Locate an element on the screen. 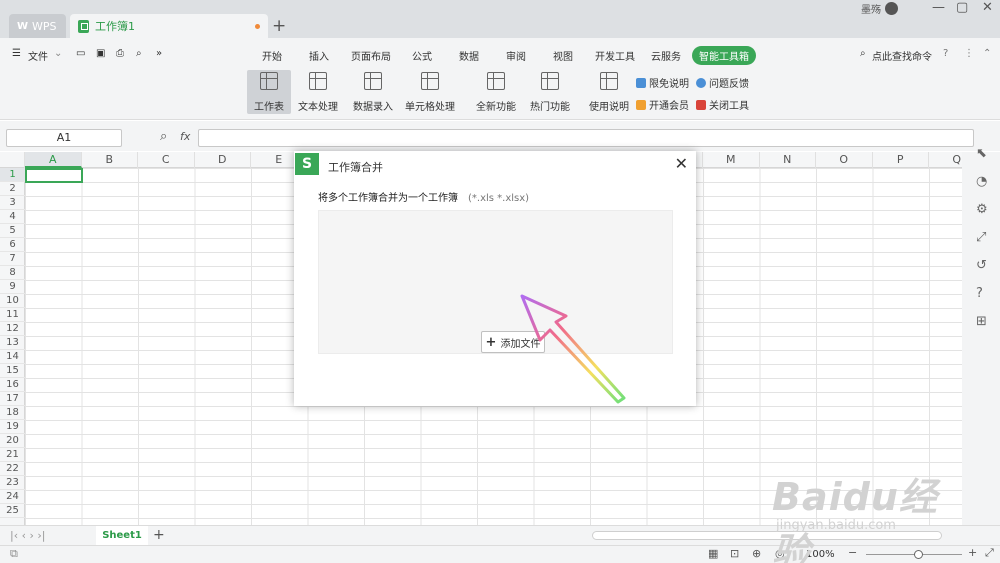 This screenshot has width=1000, height=563. close-window-button: ✕ is located at coordinates (987, 7).